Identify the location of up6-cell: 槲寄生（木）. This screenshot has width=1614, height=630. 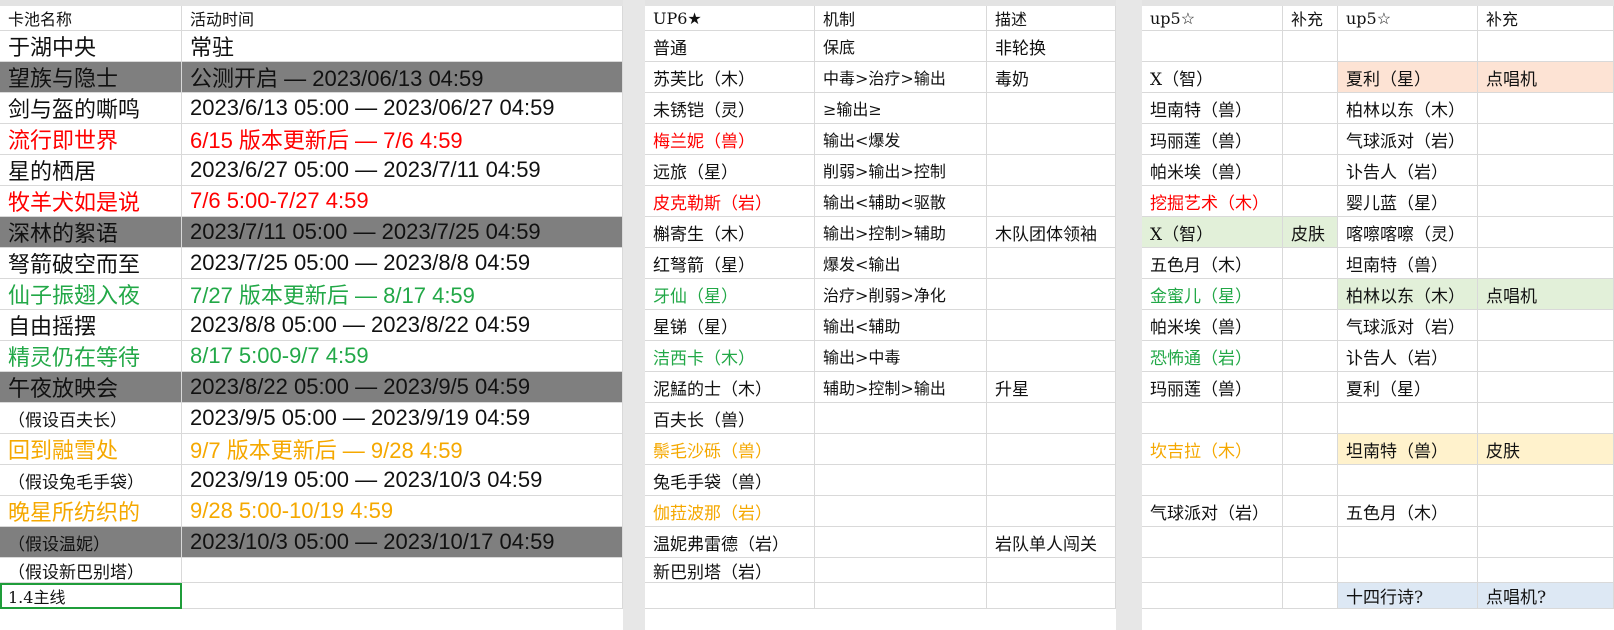
(730, 232).